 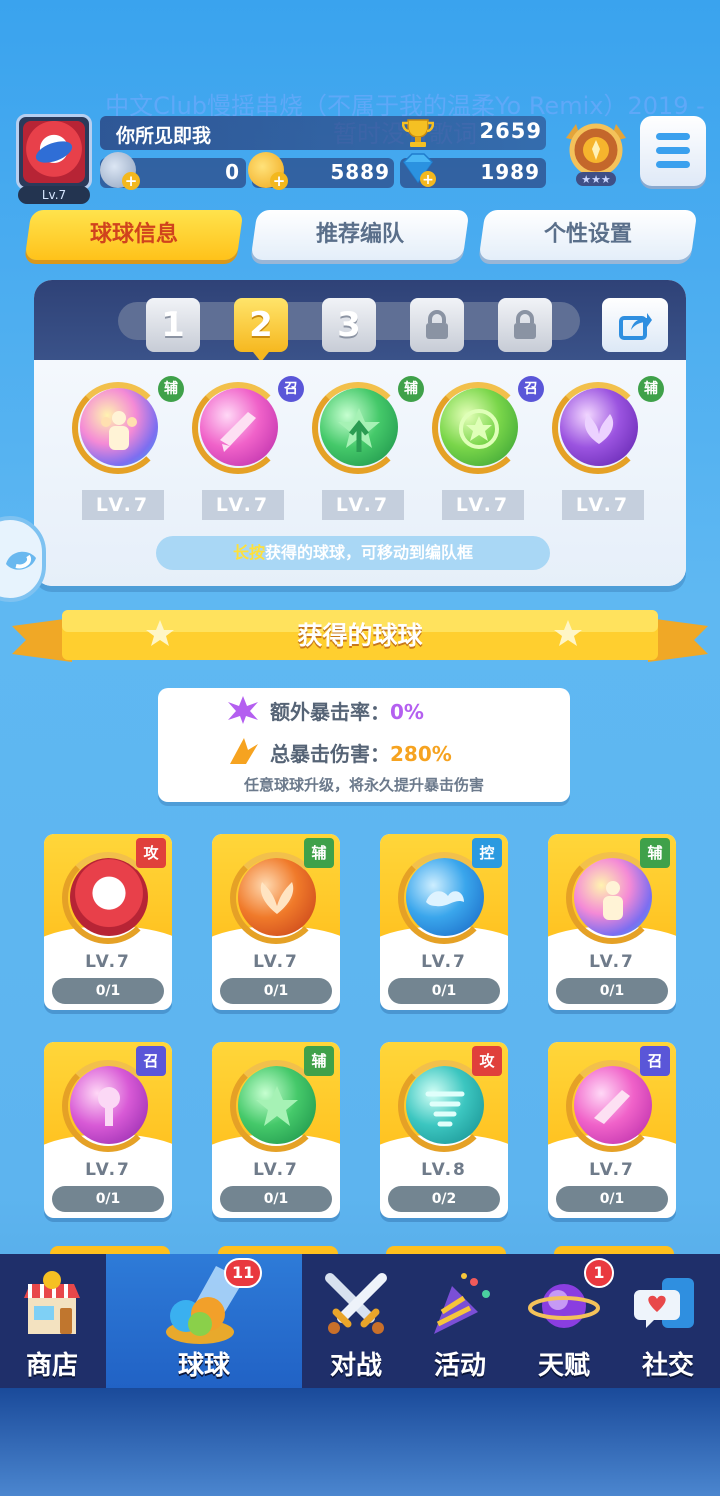 What do you see at coordinates (444, 1199) in the screenshot?
I see `card-count: 0/2` at bounding box center [444, 1199].